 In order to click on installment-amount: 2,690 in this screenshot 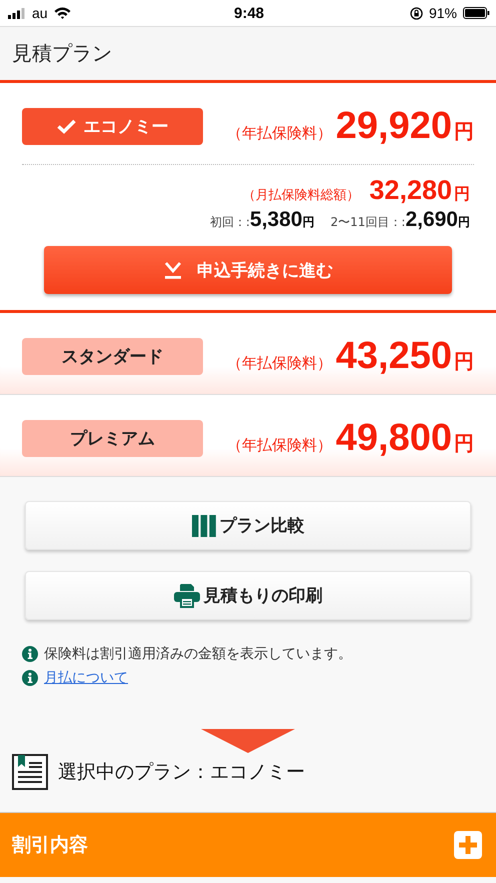, I will do `click(431, 220)`.